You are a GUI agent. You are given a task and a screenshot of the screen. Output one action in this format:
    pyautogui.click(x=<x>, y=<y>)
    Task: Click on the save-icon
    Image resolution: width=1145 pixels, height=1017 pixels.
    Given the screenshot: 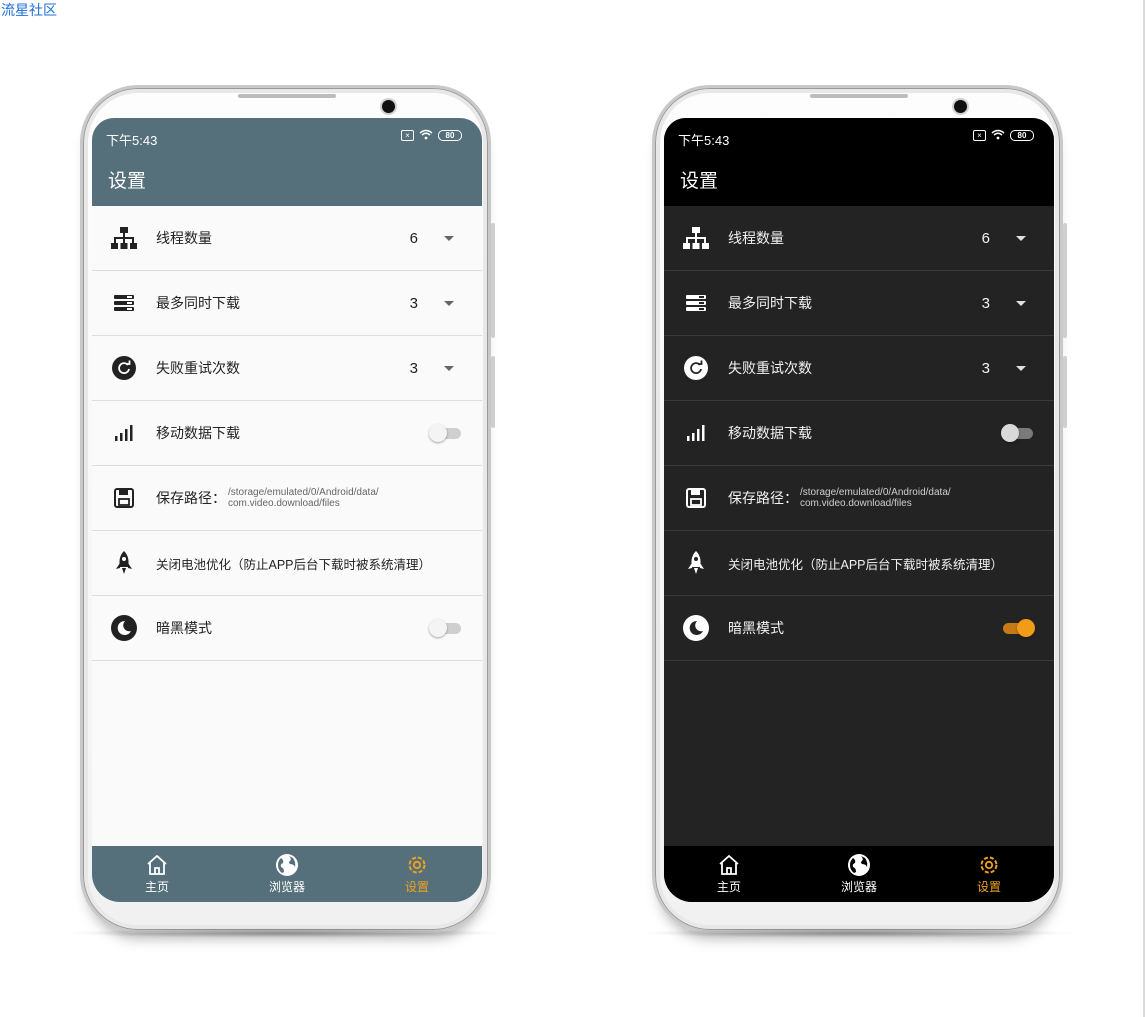 What is the action you would take?
    pyautogui.click(x=696, y=498)
    